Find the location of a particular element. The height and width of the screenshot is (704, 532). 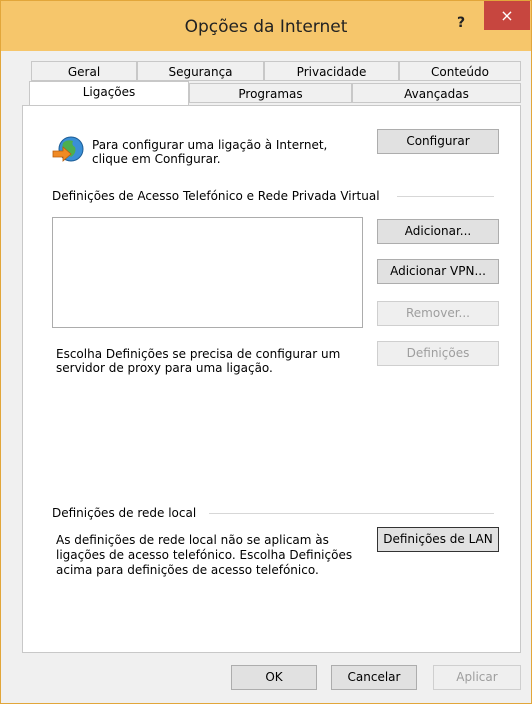

setup-text-line1: Para configurar uma ligação à Internet, is located at coordinates (210, 145).